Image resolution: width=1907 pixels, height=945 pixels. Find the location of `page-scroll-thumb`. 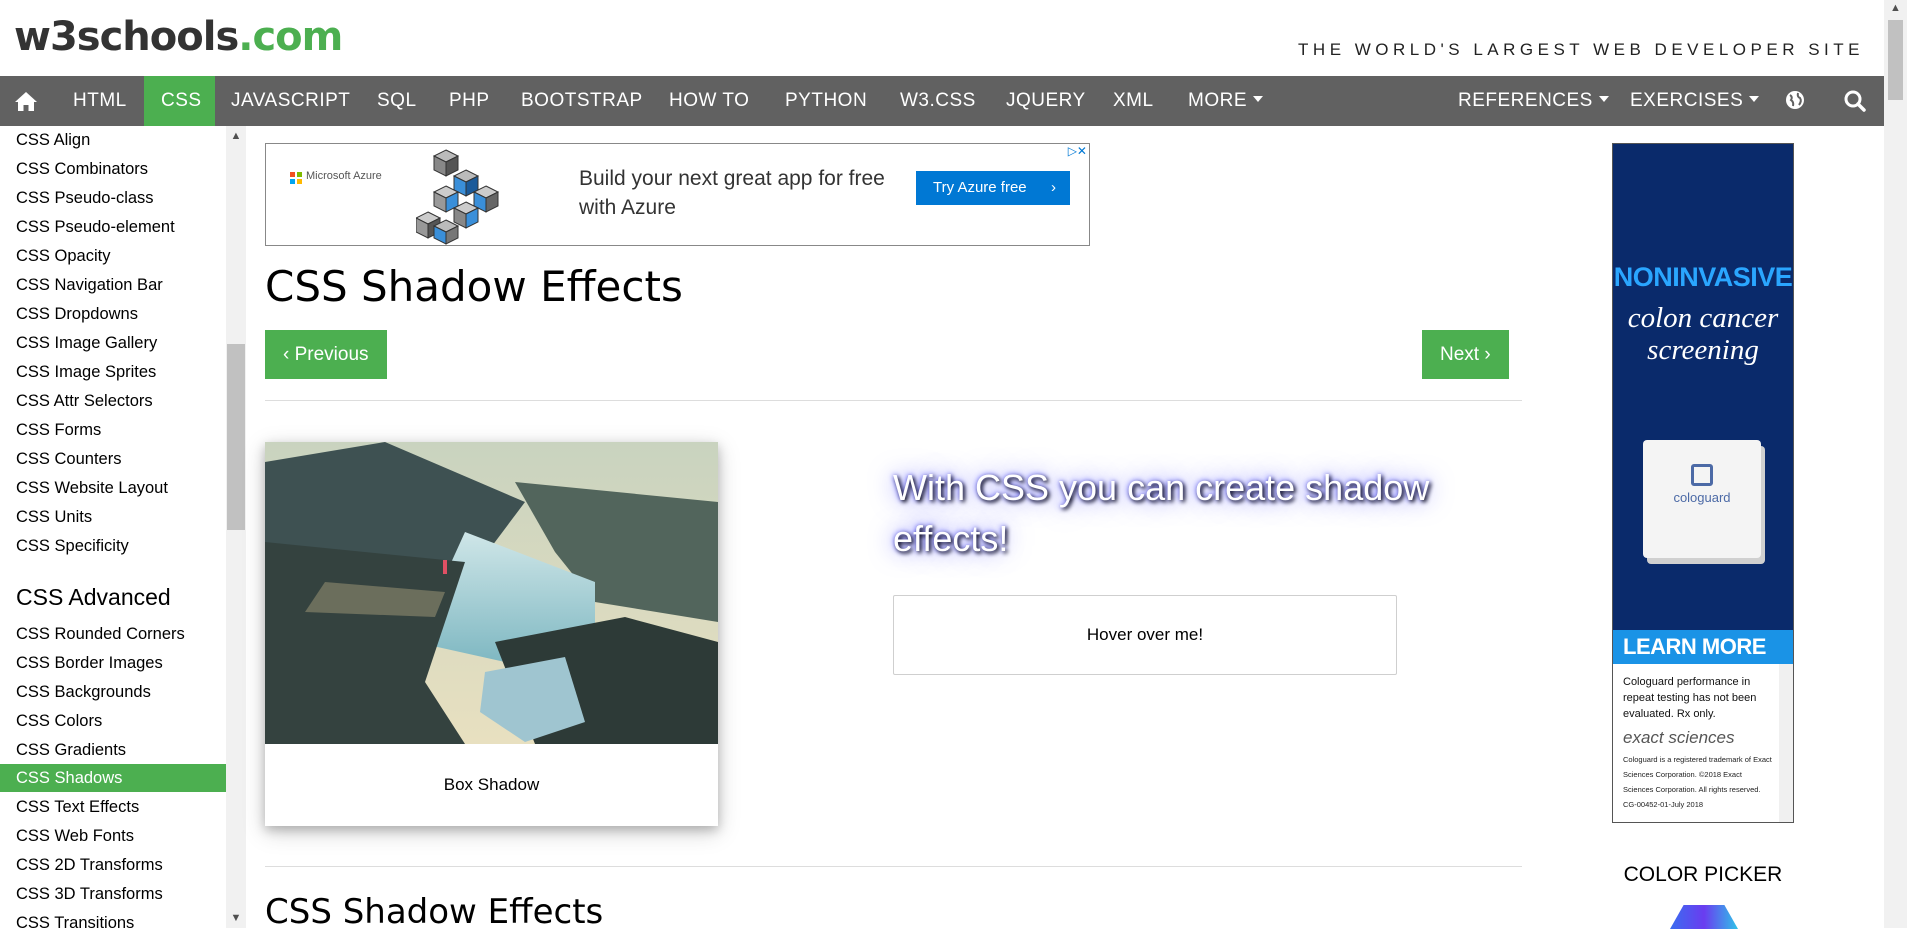

page-scroll-thumb is located at coordinates (1895, 60).